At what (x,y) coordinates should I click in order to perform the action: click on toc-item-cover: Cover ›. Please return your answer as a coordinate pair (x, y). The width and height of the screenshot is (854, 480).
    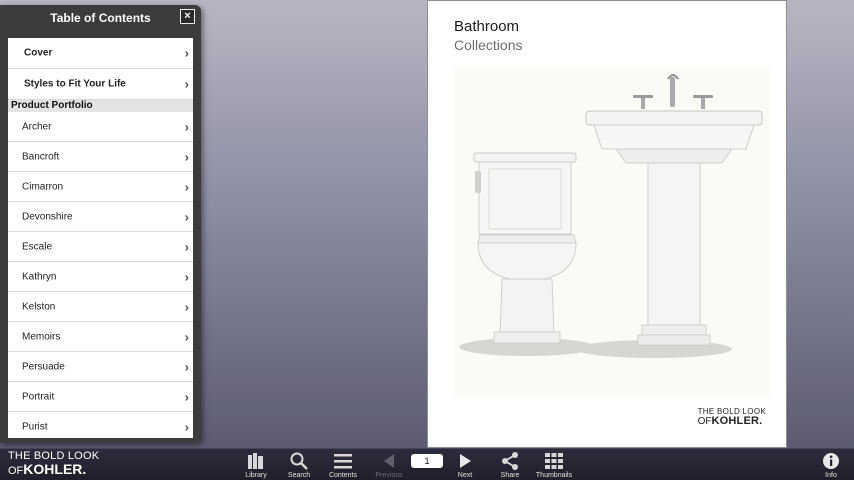
    Looking at the image, I should click on (100, 53).